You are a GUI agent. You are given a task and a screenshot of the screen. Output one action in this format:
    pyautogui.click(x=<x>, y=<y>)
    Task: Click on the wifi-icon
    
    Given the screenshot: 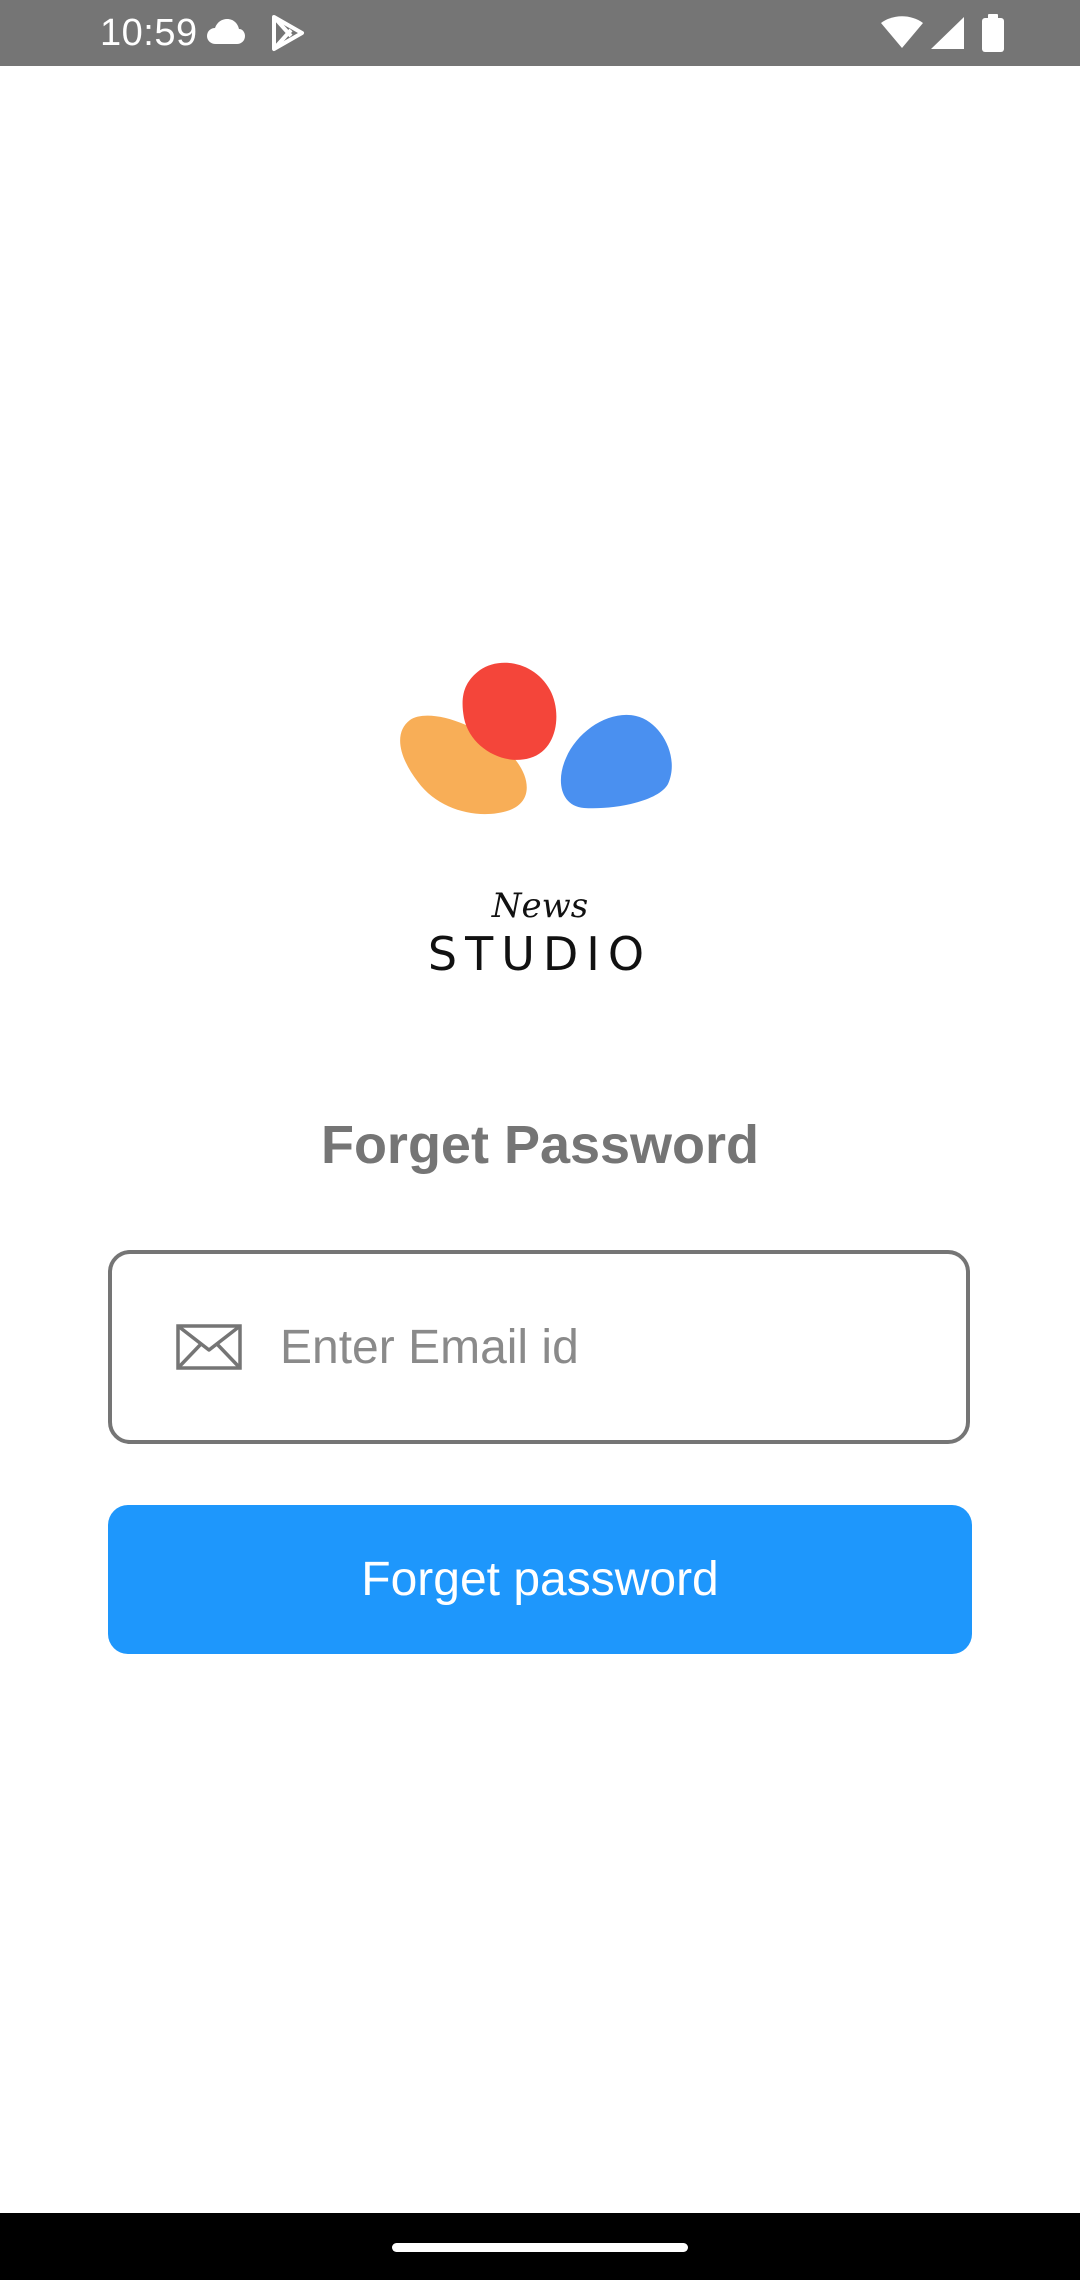 What is the action you would take?
    pyautogui.click(x=902, y=32)
    